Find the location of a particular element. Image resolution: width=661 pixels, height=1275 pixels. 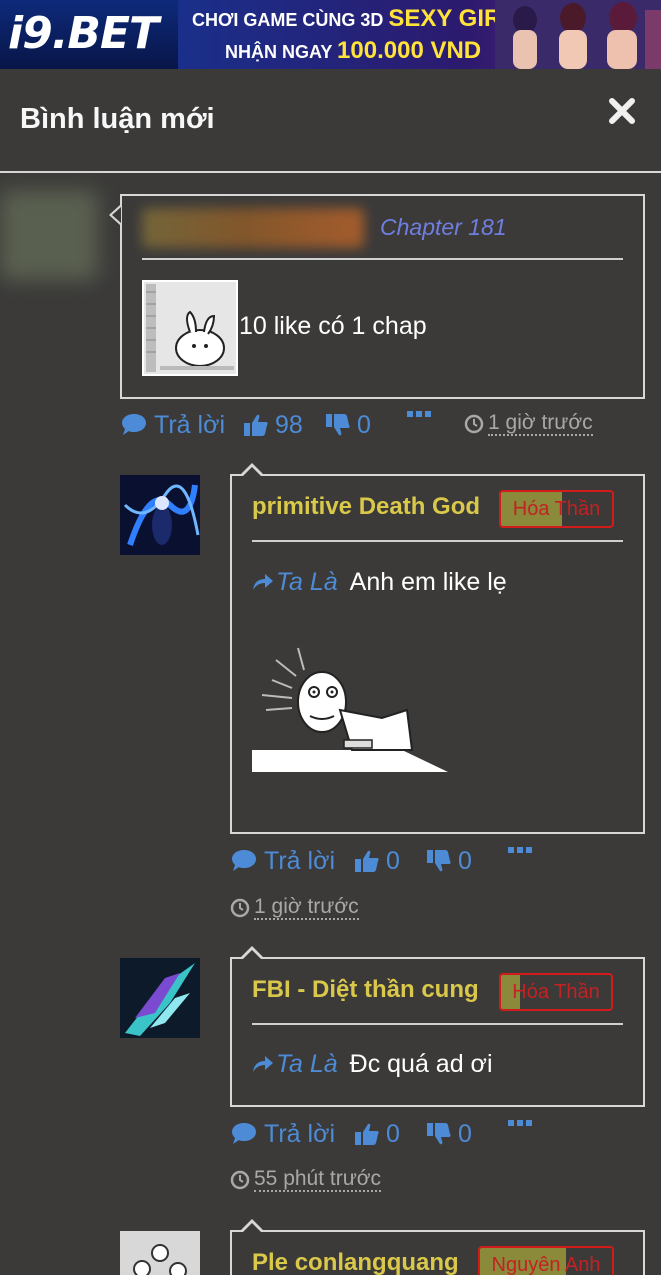

banner-promo-line1: CHƠI GAME CÙNG 3D SEXY GIRL is located at coordinates (354, 19).